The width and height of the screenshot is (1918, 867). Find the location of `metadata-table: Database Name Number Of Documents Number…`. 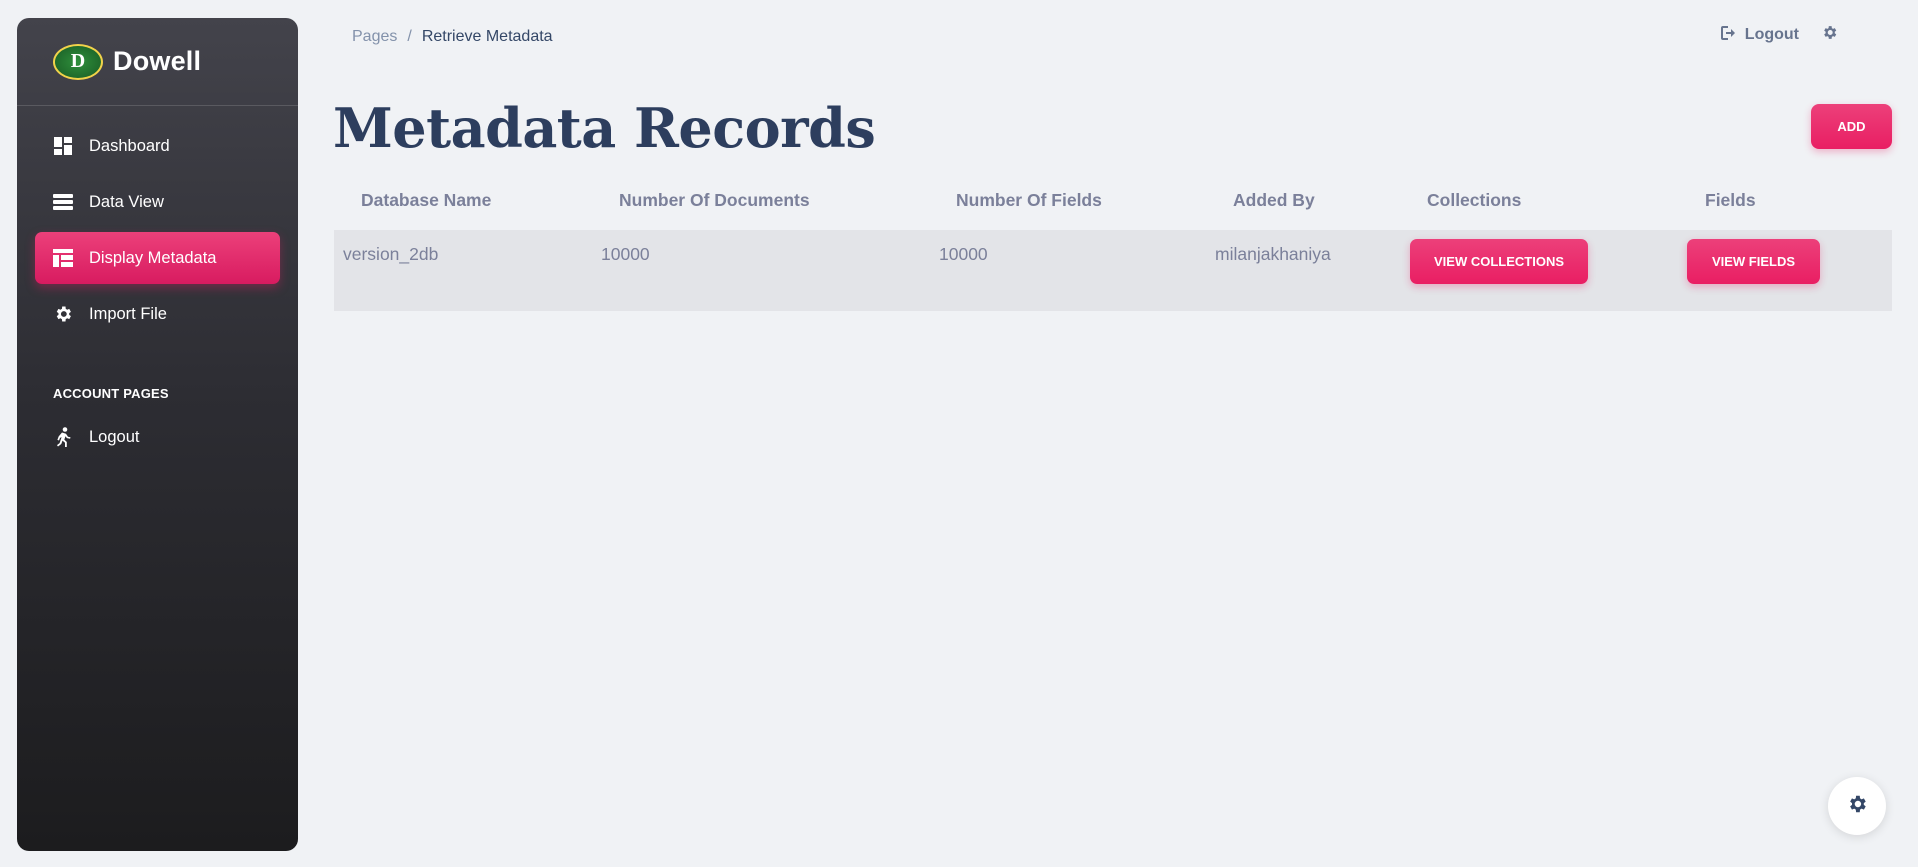

metadata-table: Database Name Number Of Documents Number… is located at coordinates (1113, 247).